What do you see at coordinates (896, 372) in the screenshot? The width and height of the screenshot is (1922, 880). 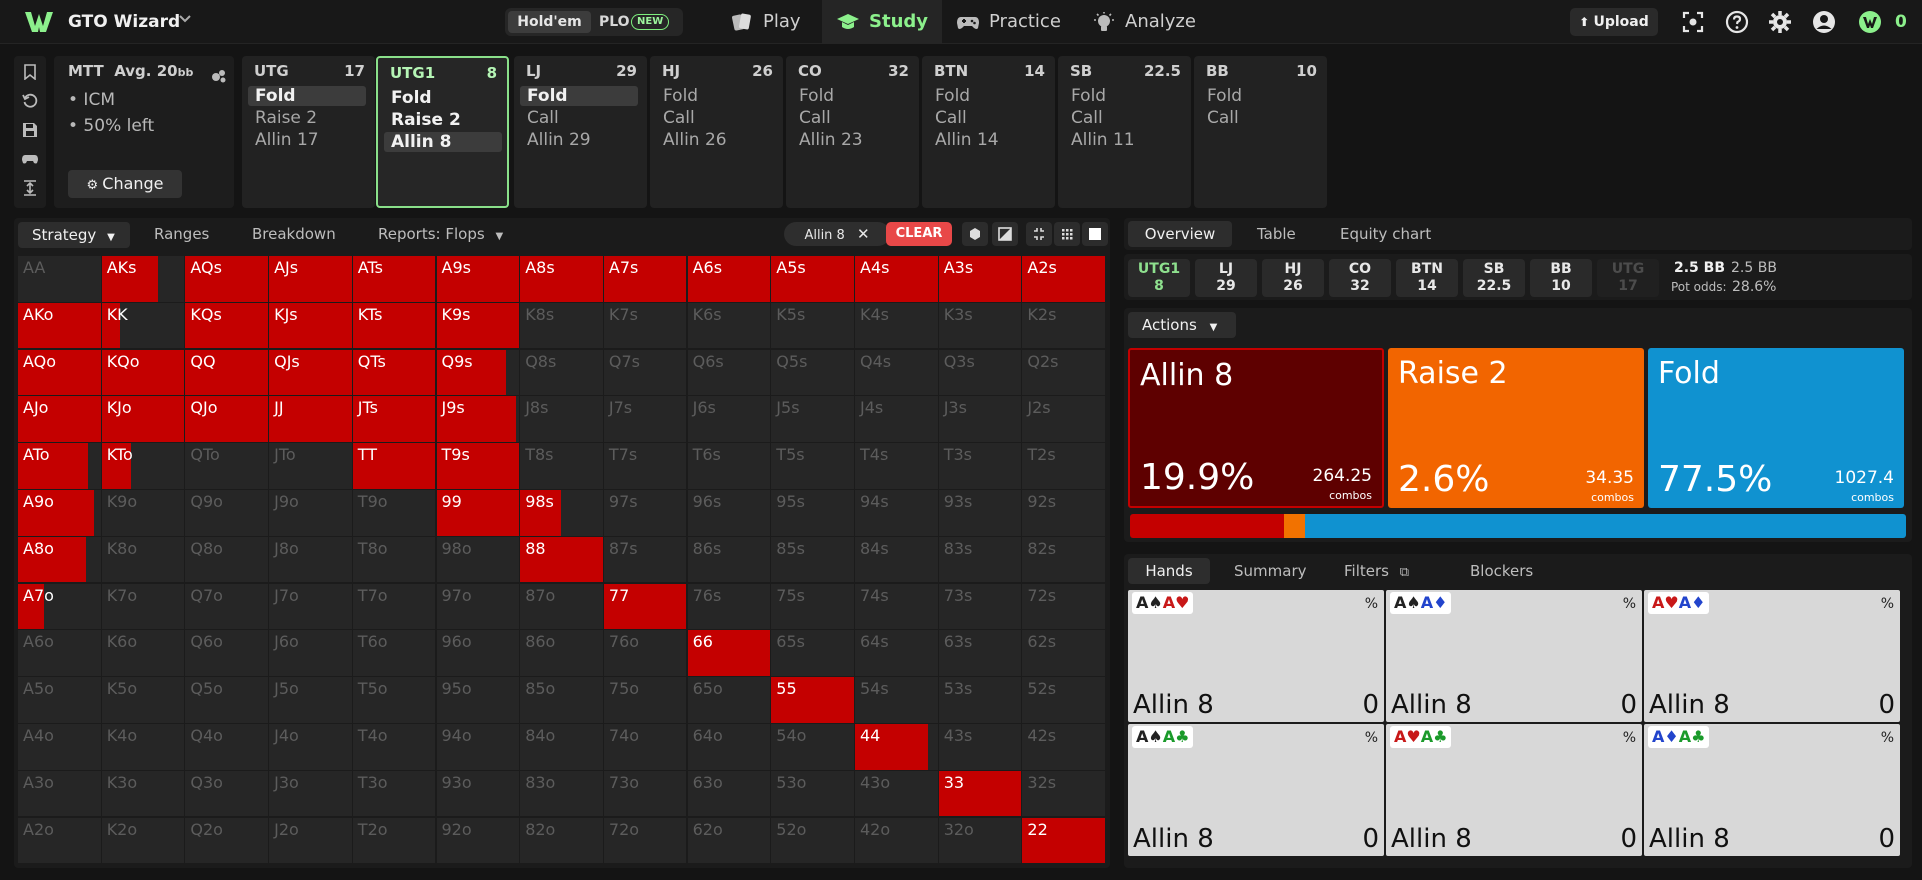 I see `hand-cell: Q4s` at bounding box center [896, 372].